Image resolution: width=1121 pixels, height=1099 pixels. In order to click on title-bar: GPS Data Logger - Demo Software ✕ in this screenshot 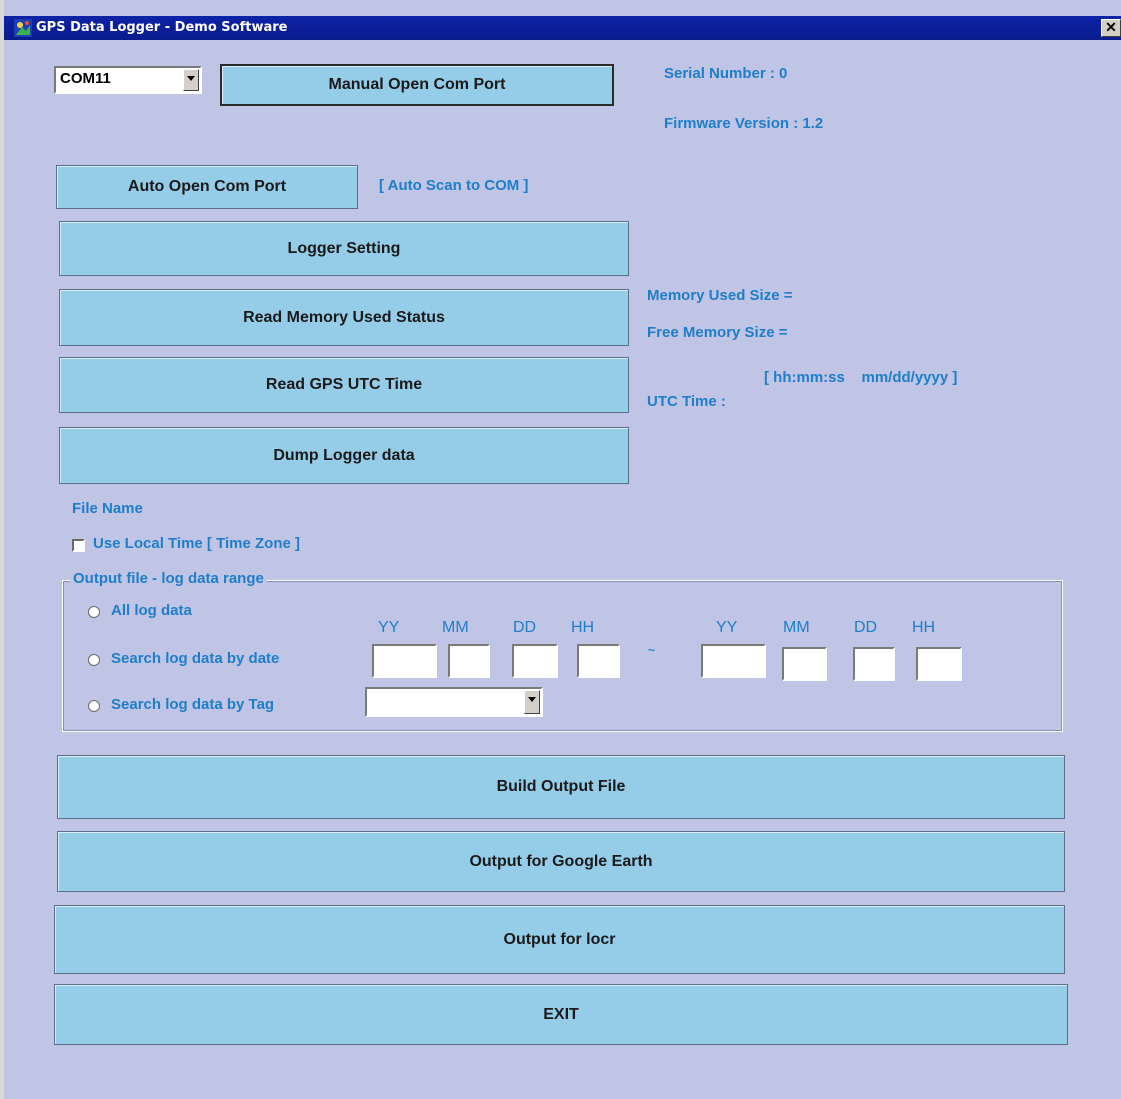, I will do `click(562, 28)`.